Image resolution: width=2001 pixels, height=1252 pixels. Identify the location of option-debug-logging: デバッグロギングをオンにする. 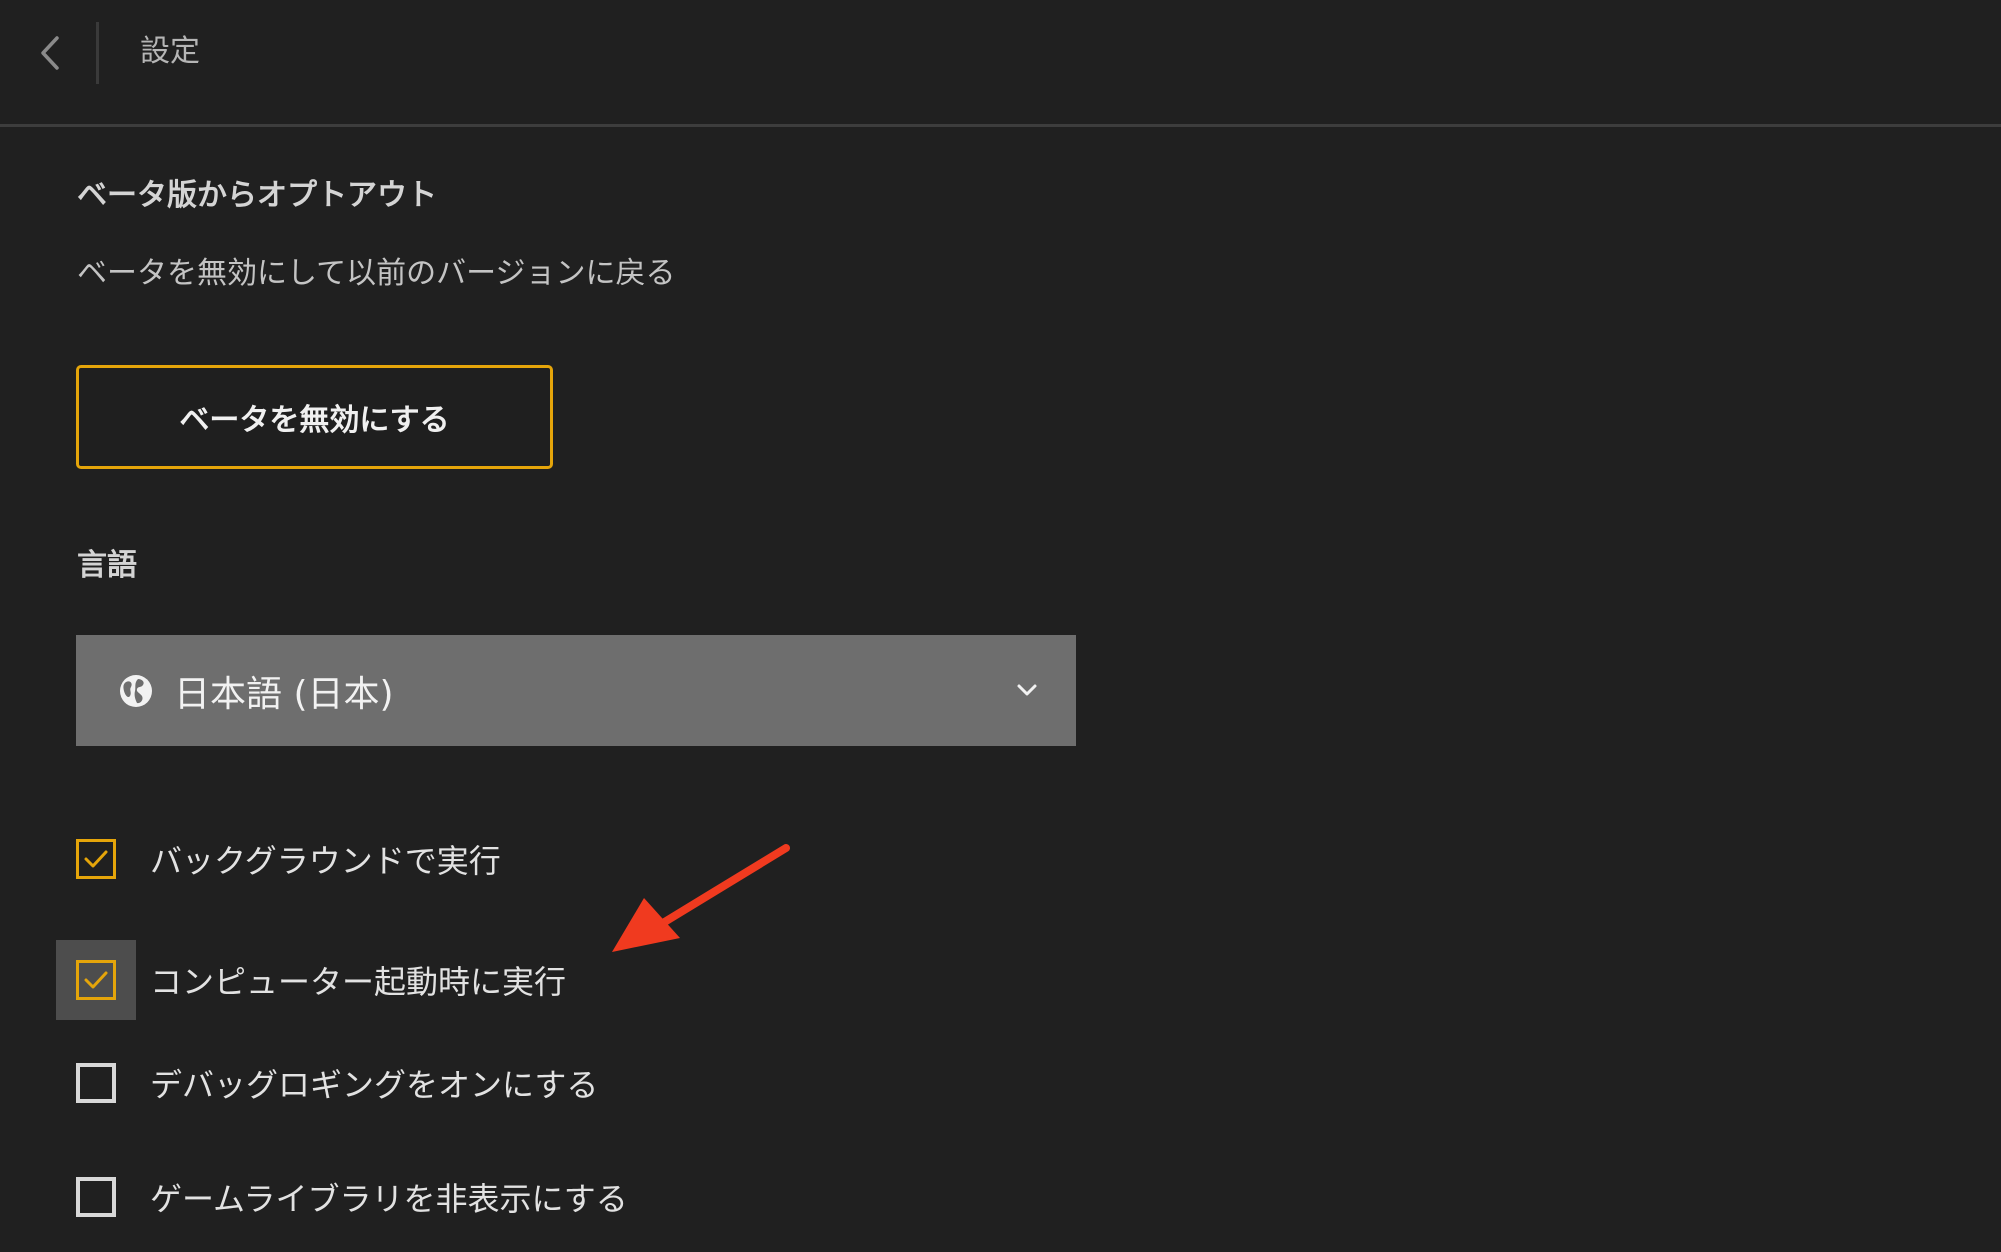
(337, 1083).